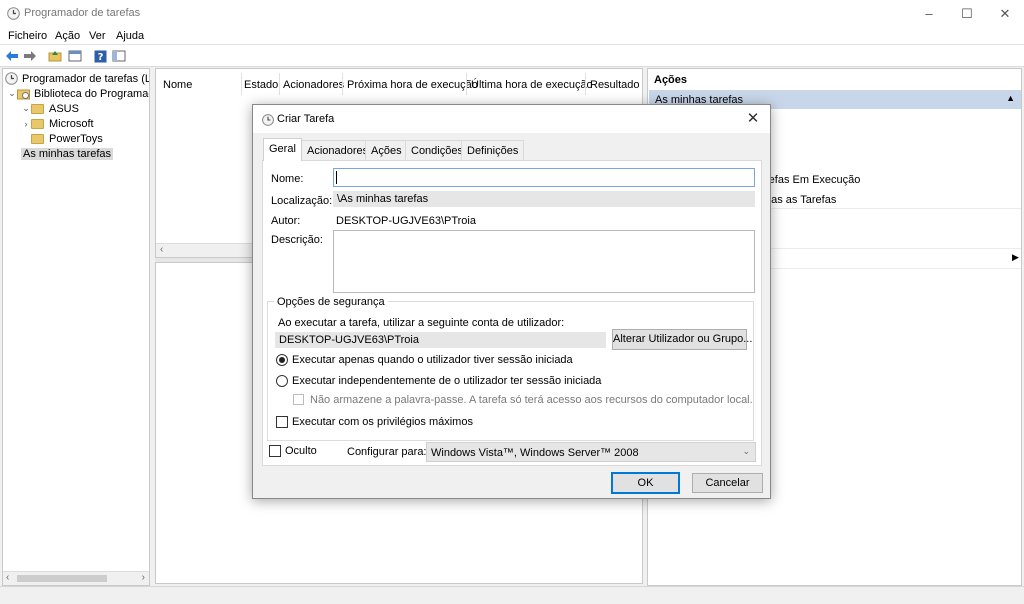 The image size is (1024, 604). What do you see at coordinates (382, 422) in the screenshot?
I see `highest-privileges-label: Executar com os privilégios máximos` at bounding box center [382, 422].